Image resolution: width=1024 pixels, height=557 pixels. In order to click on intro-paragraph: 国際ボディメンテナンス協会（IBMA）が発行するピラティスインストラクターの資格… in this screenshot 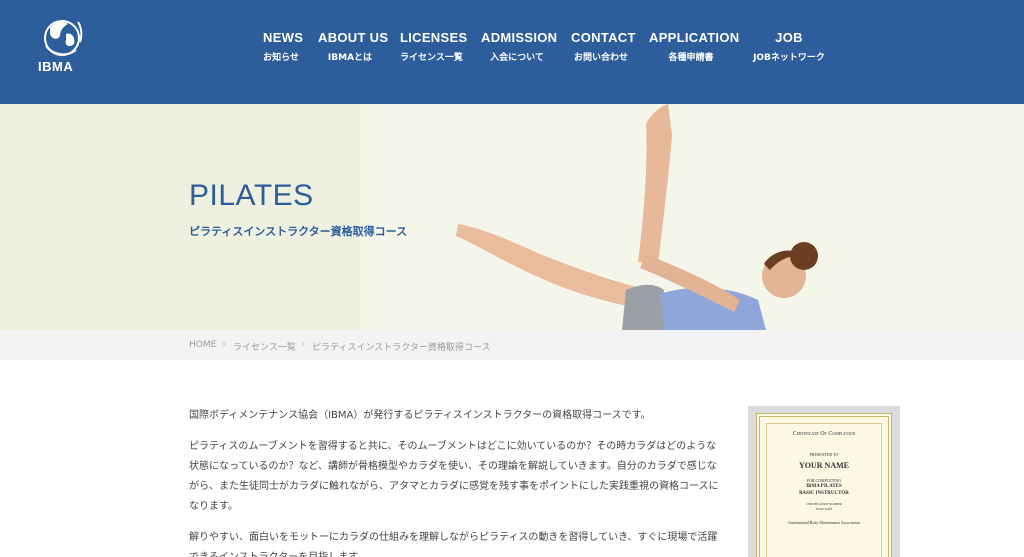, I will do `click(420, 415)`.